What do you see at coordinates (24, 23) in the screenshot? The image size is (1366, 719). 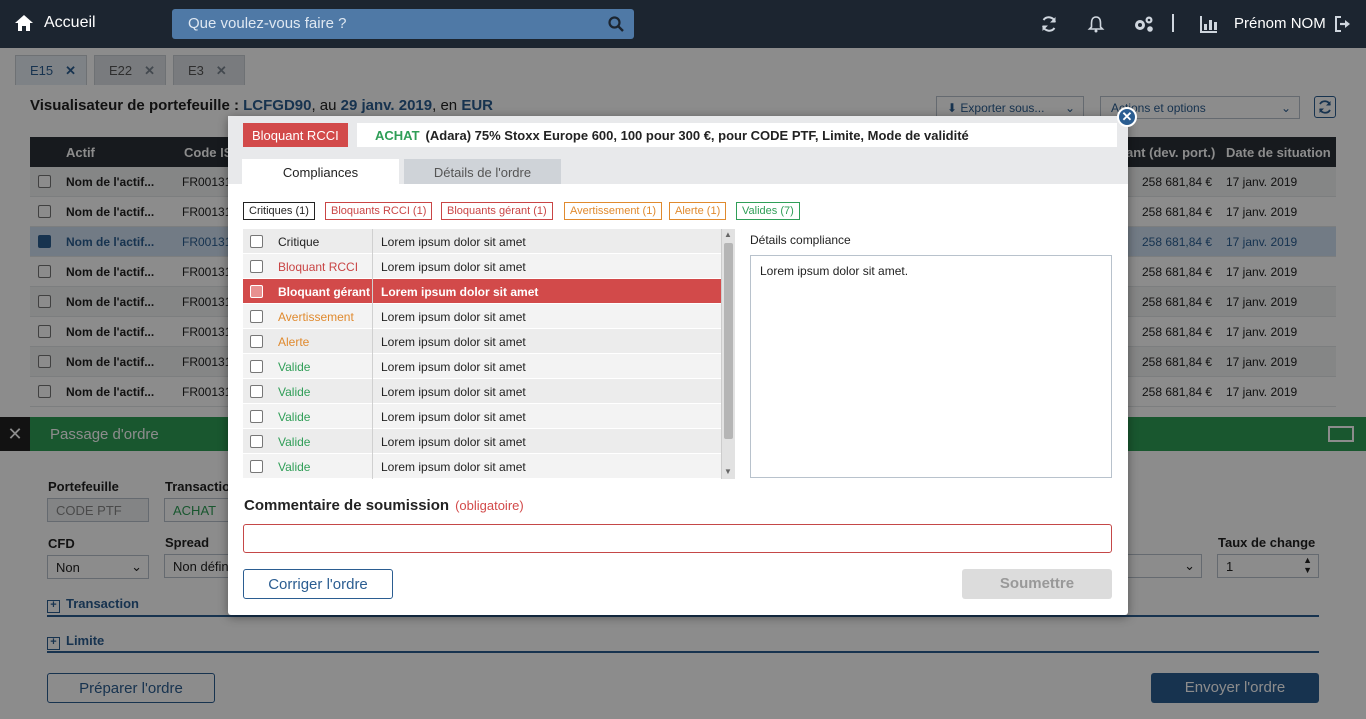 I see `home-icon` at bounding box center [24, 23].